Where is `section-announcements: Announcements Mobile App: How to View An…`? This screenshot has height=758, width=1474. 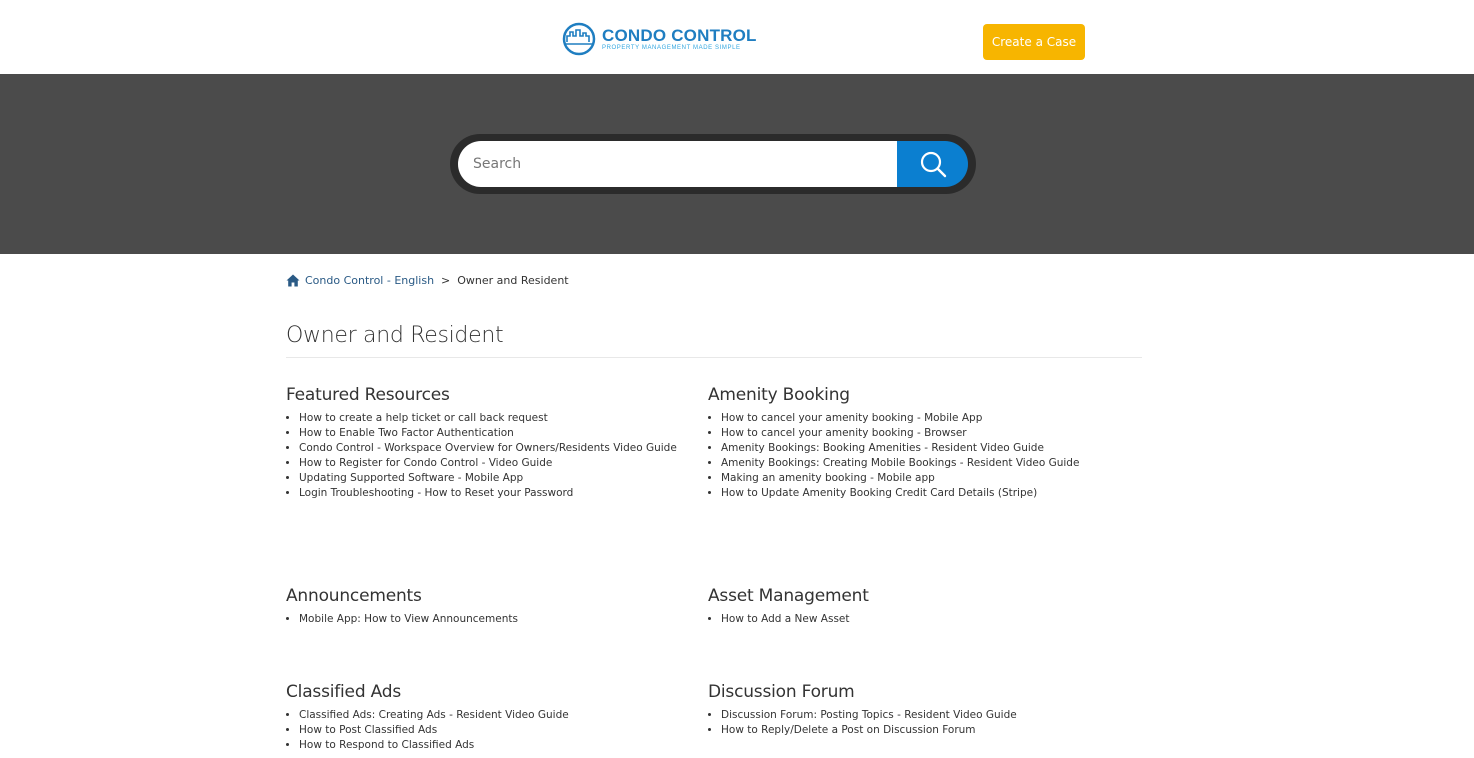
section-announcements: Announcements Mobile App: How to View An… is located at coordinates (496, 606).